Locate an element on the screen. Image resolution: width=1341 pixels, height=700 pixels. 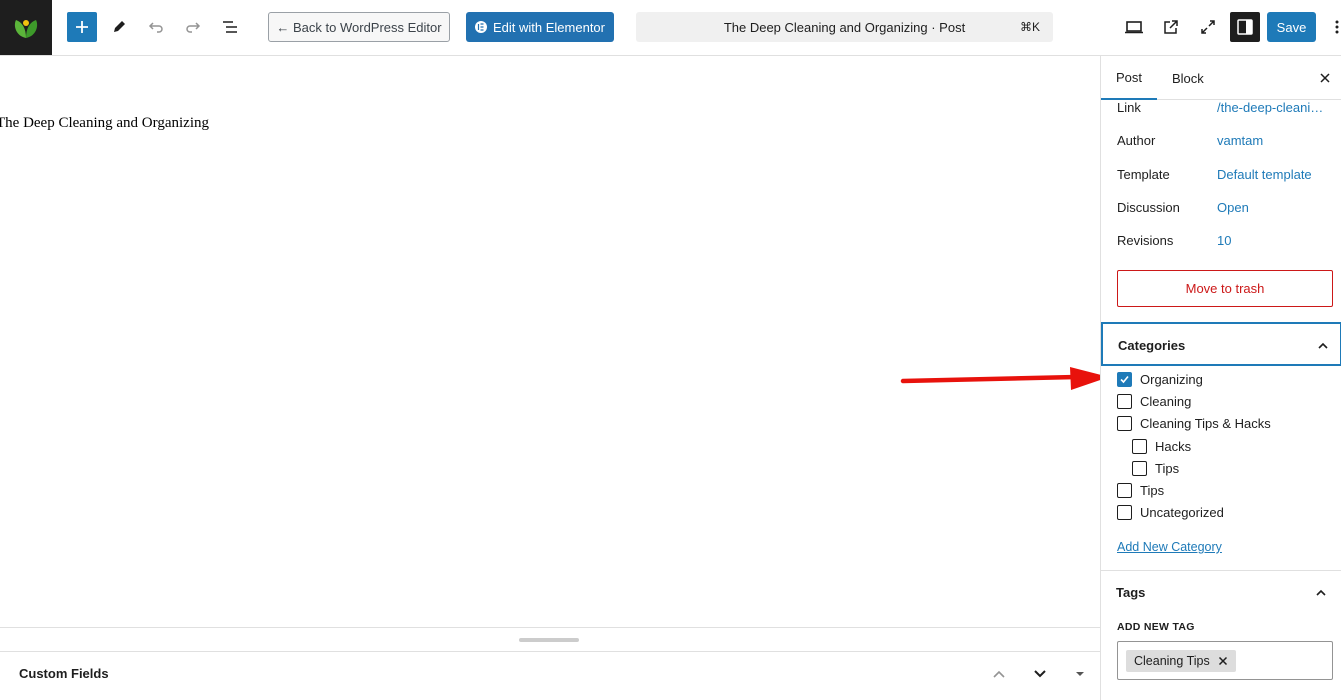
external-link-icon is located at coordinates (1171, 27).